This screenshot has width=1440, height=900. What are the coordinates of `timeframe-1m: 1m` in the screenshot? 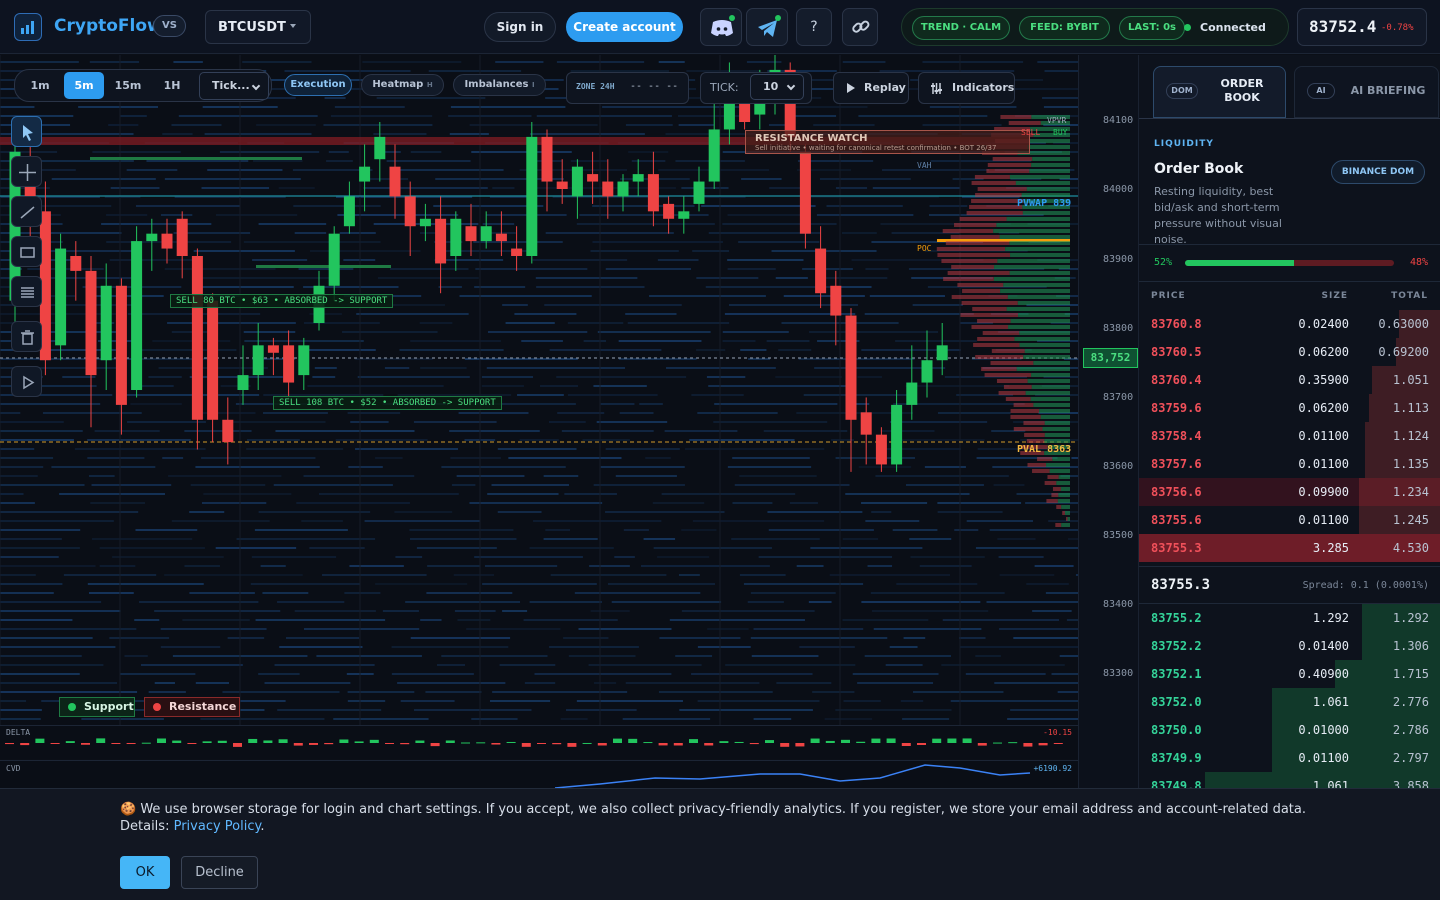 It's located at (40, 85).